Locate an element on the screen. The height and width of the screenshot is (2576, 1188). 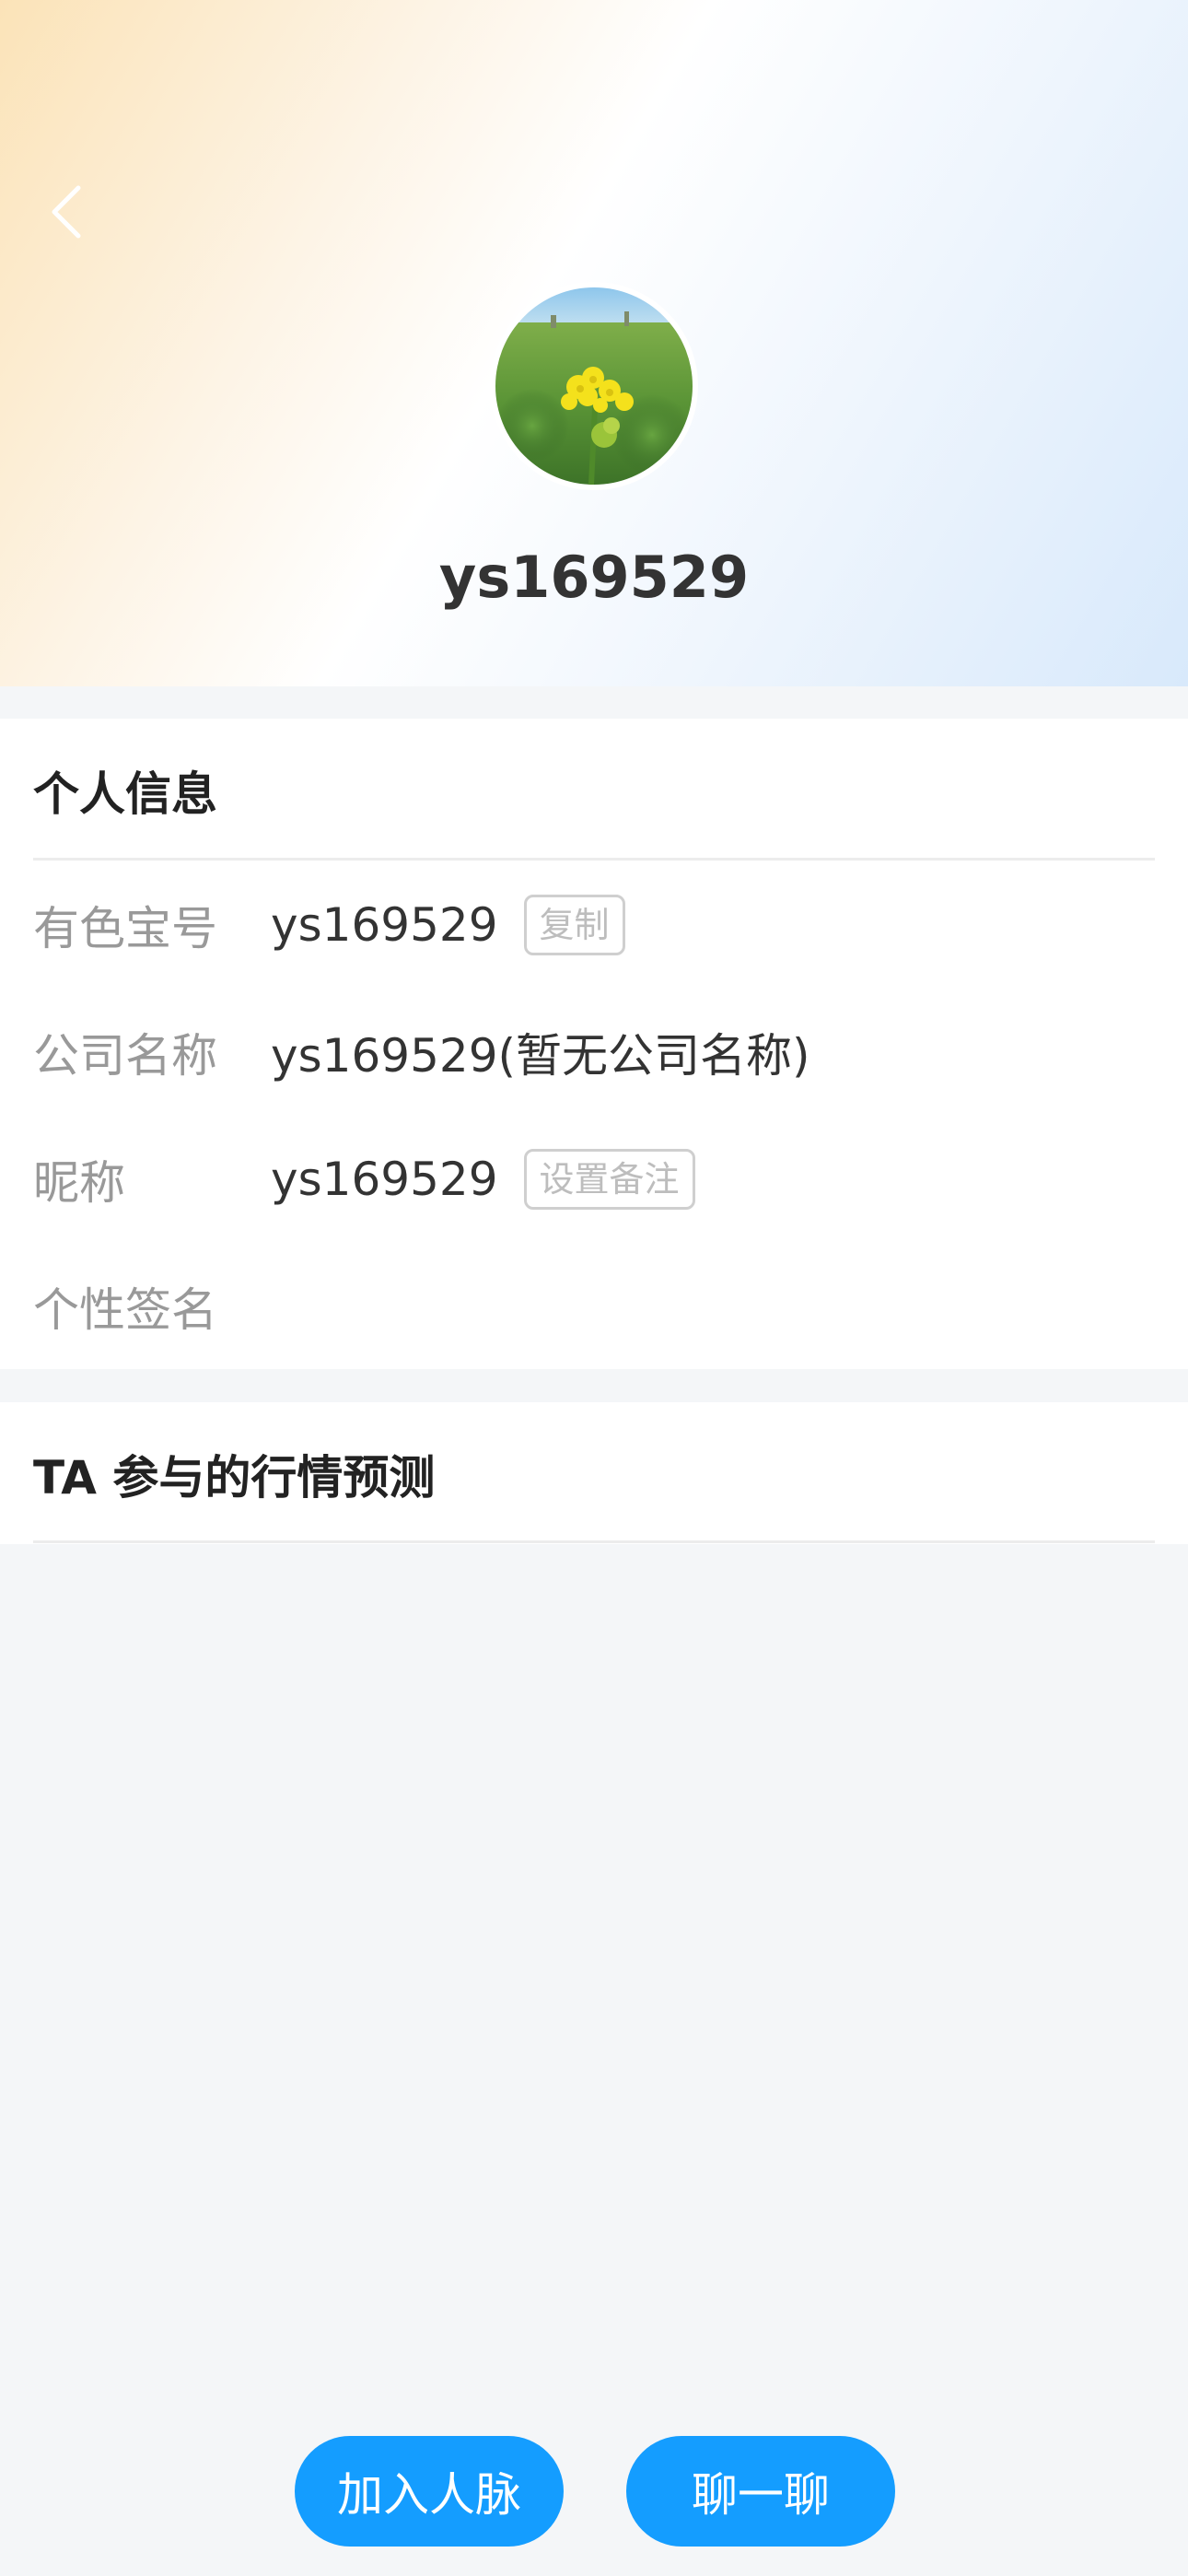
chevron-left-icon is located at coordinates (66, 212).